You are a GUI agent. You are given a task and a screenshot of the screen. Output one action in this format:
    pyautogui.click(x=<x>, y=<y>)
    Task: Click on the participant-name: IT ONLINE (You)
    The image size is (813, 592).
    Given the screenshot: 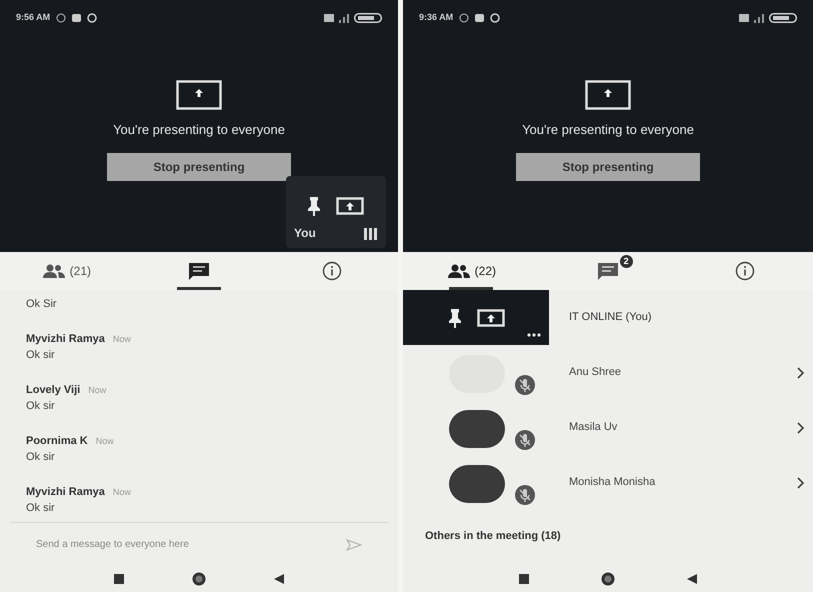 What is the action you would take?
    pyautogui.click(x=610, y=318)
    